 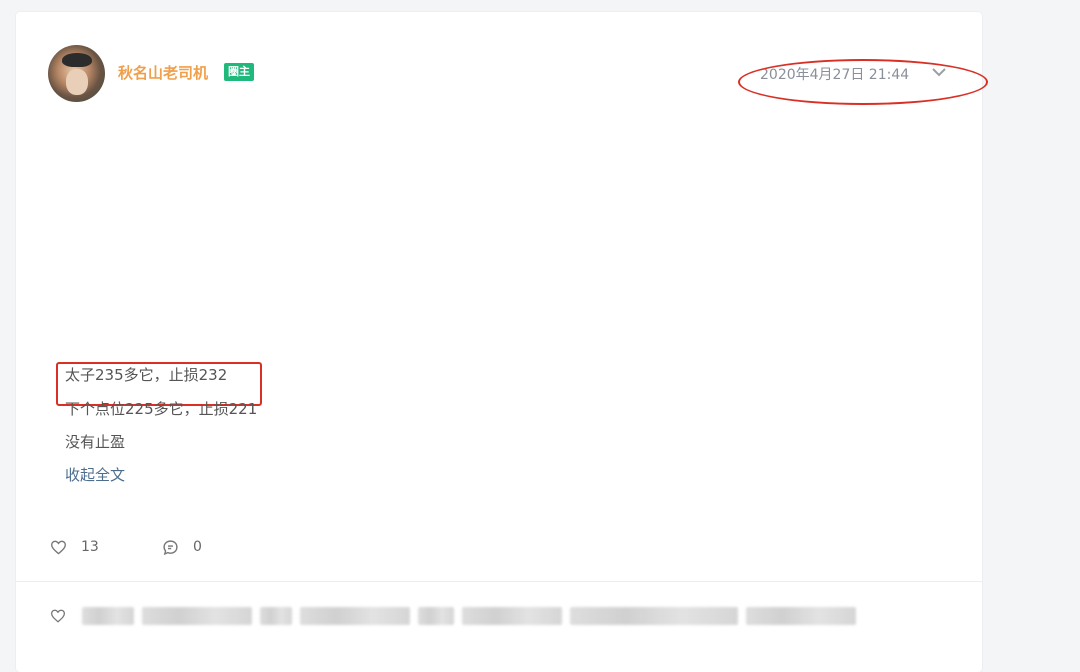 I want to click on post-line-2: 下个点位225多它，止损221, so click(x=161, y=409).